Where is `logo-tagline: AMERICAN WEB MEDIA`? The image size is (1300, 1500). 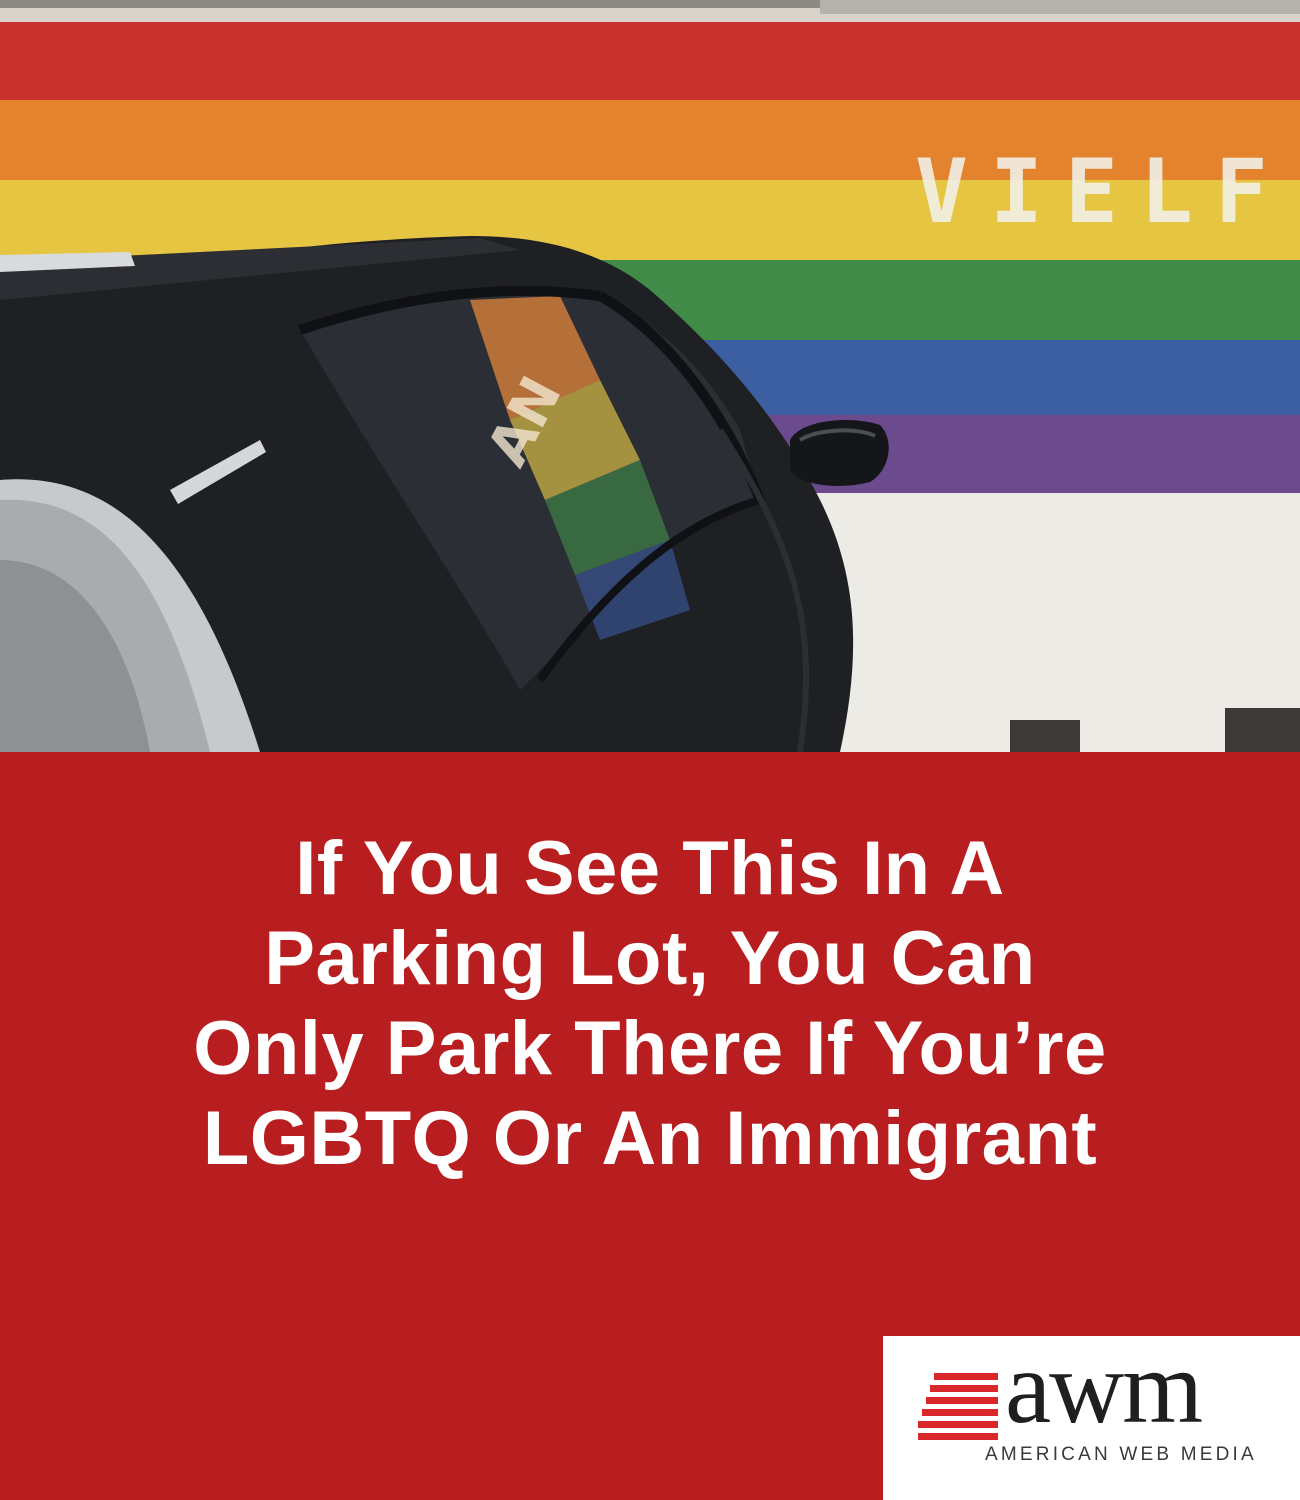 logo-tagline: AMERICAN WEB MEDIA is located at coordinates (1121, 1454).